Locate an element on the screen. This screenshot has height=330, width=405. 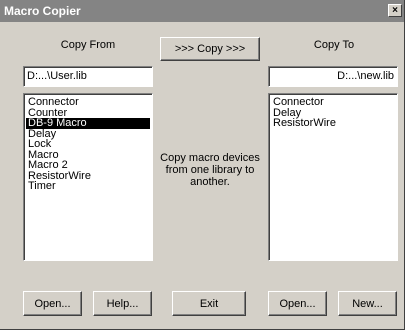
list-item: Lock is located at coordinates (88, 144).